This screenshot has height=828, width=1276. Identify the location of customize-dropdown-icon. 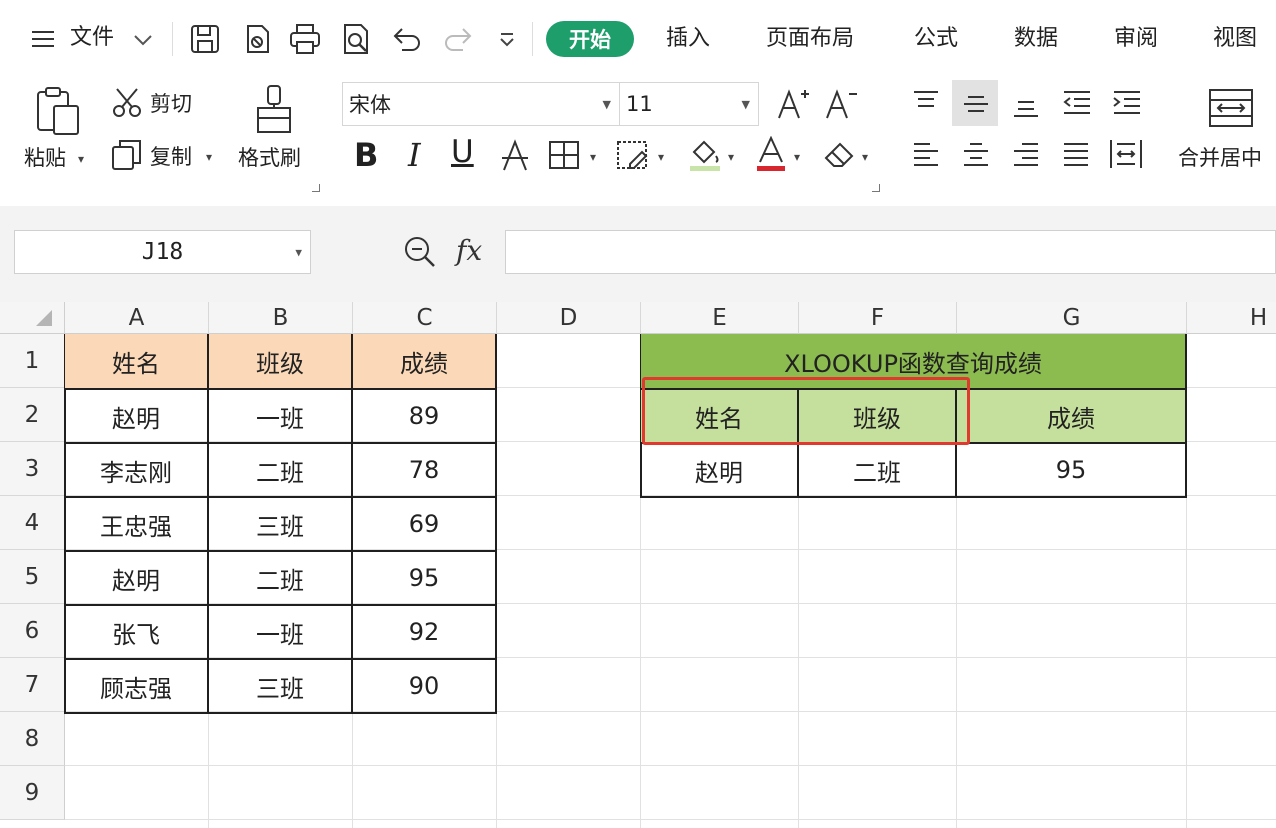
(507, 42).